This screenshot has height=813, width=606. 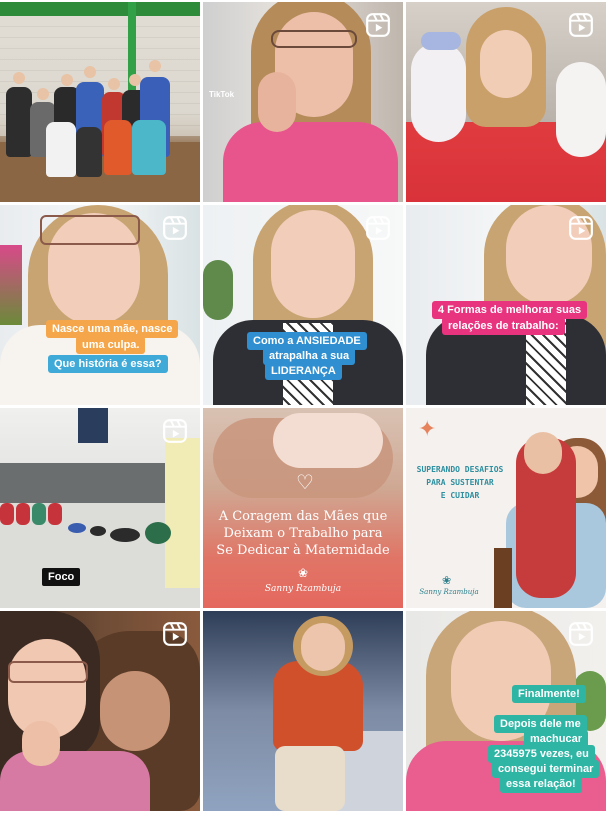 I want to click on plant, so click(x=218, y=290).